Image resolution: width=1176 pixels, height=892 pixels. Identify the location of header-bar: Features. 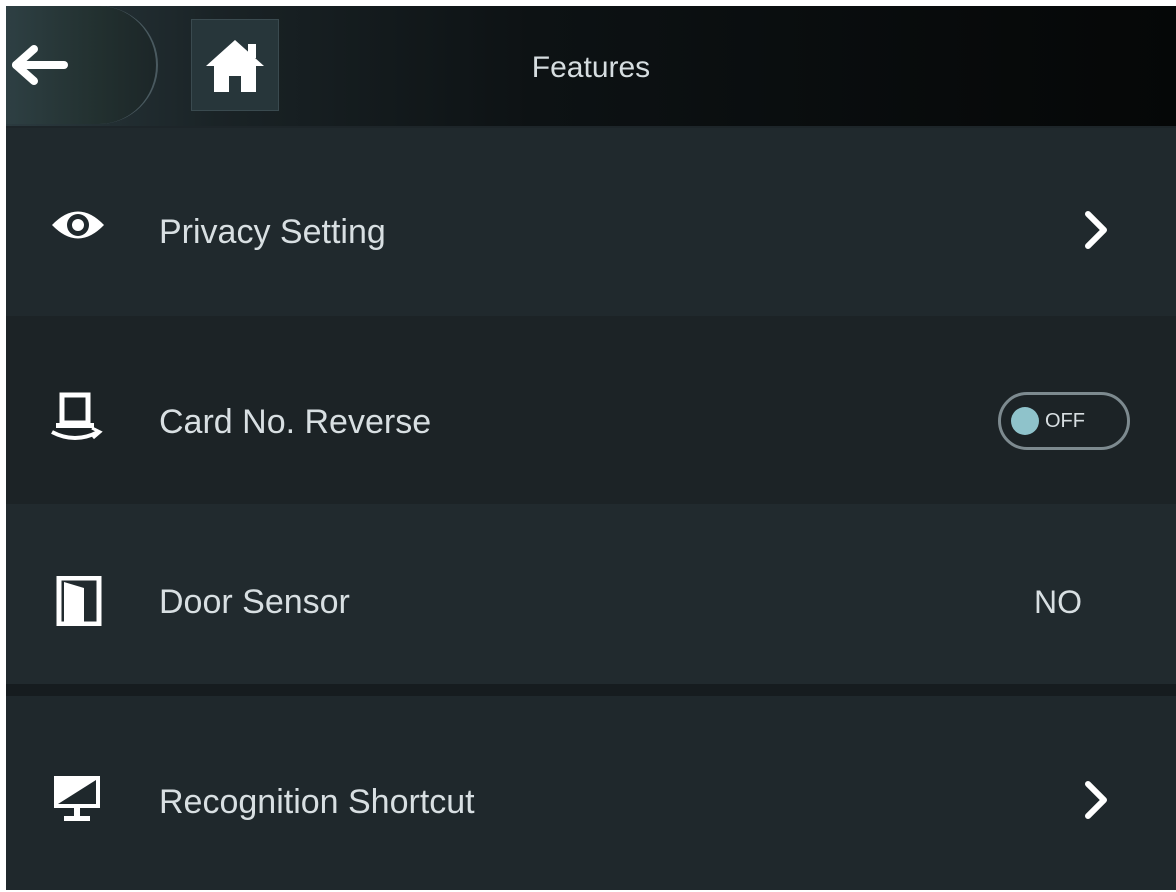
(591, 66).